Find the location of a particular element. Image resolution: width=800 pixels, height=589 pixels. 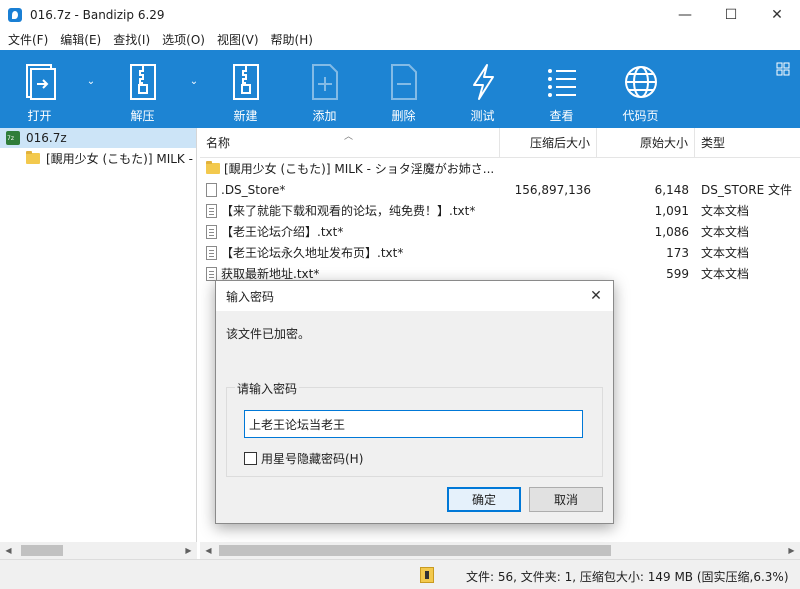

lightning-icon is located at coordinates (483, 82).